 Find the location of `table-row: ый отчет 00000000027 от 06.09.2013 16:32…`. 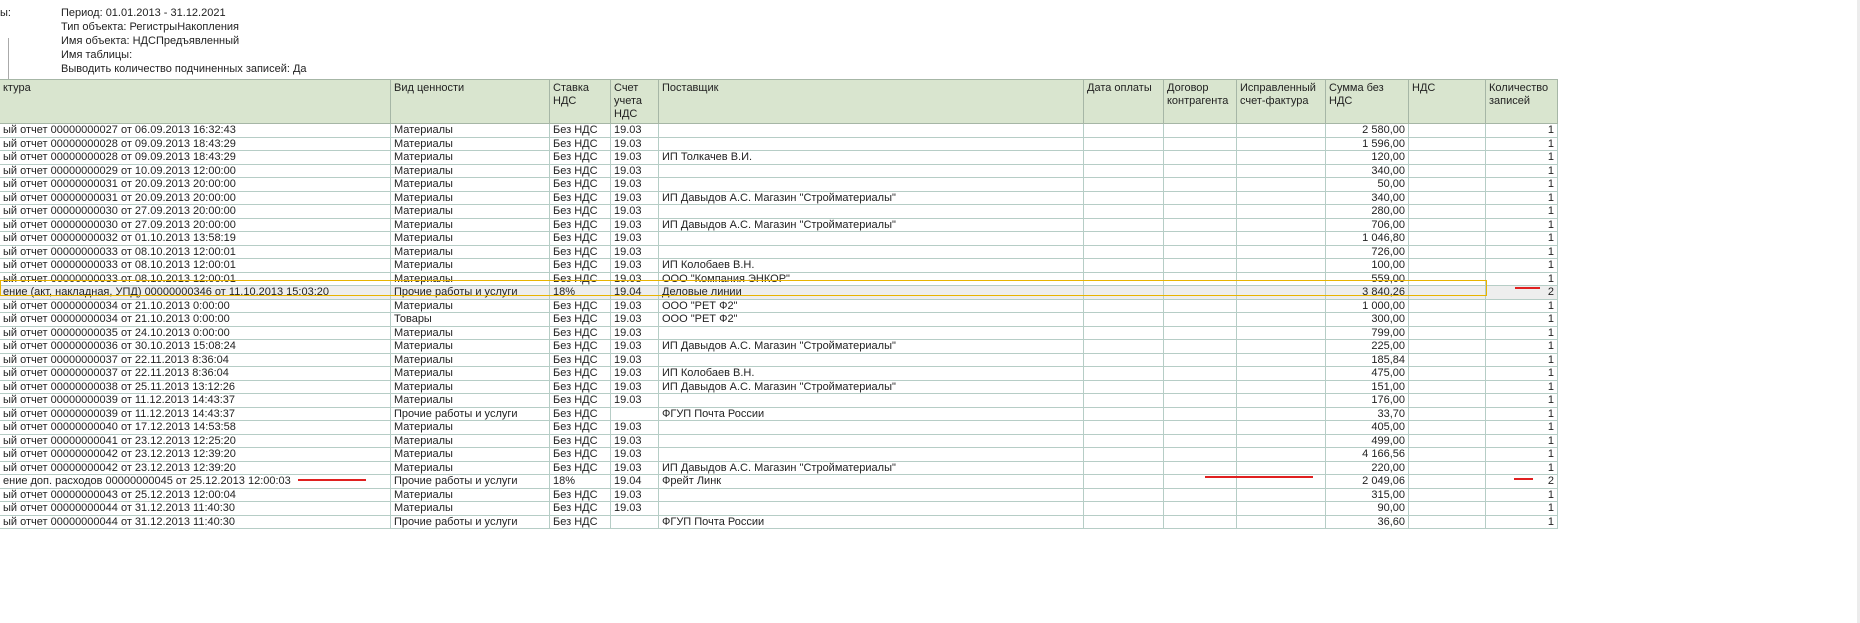

table-row: ый отчет 00000000027 от 06.09.2013 16:32… is located at coordinates (779, 130).